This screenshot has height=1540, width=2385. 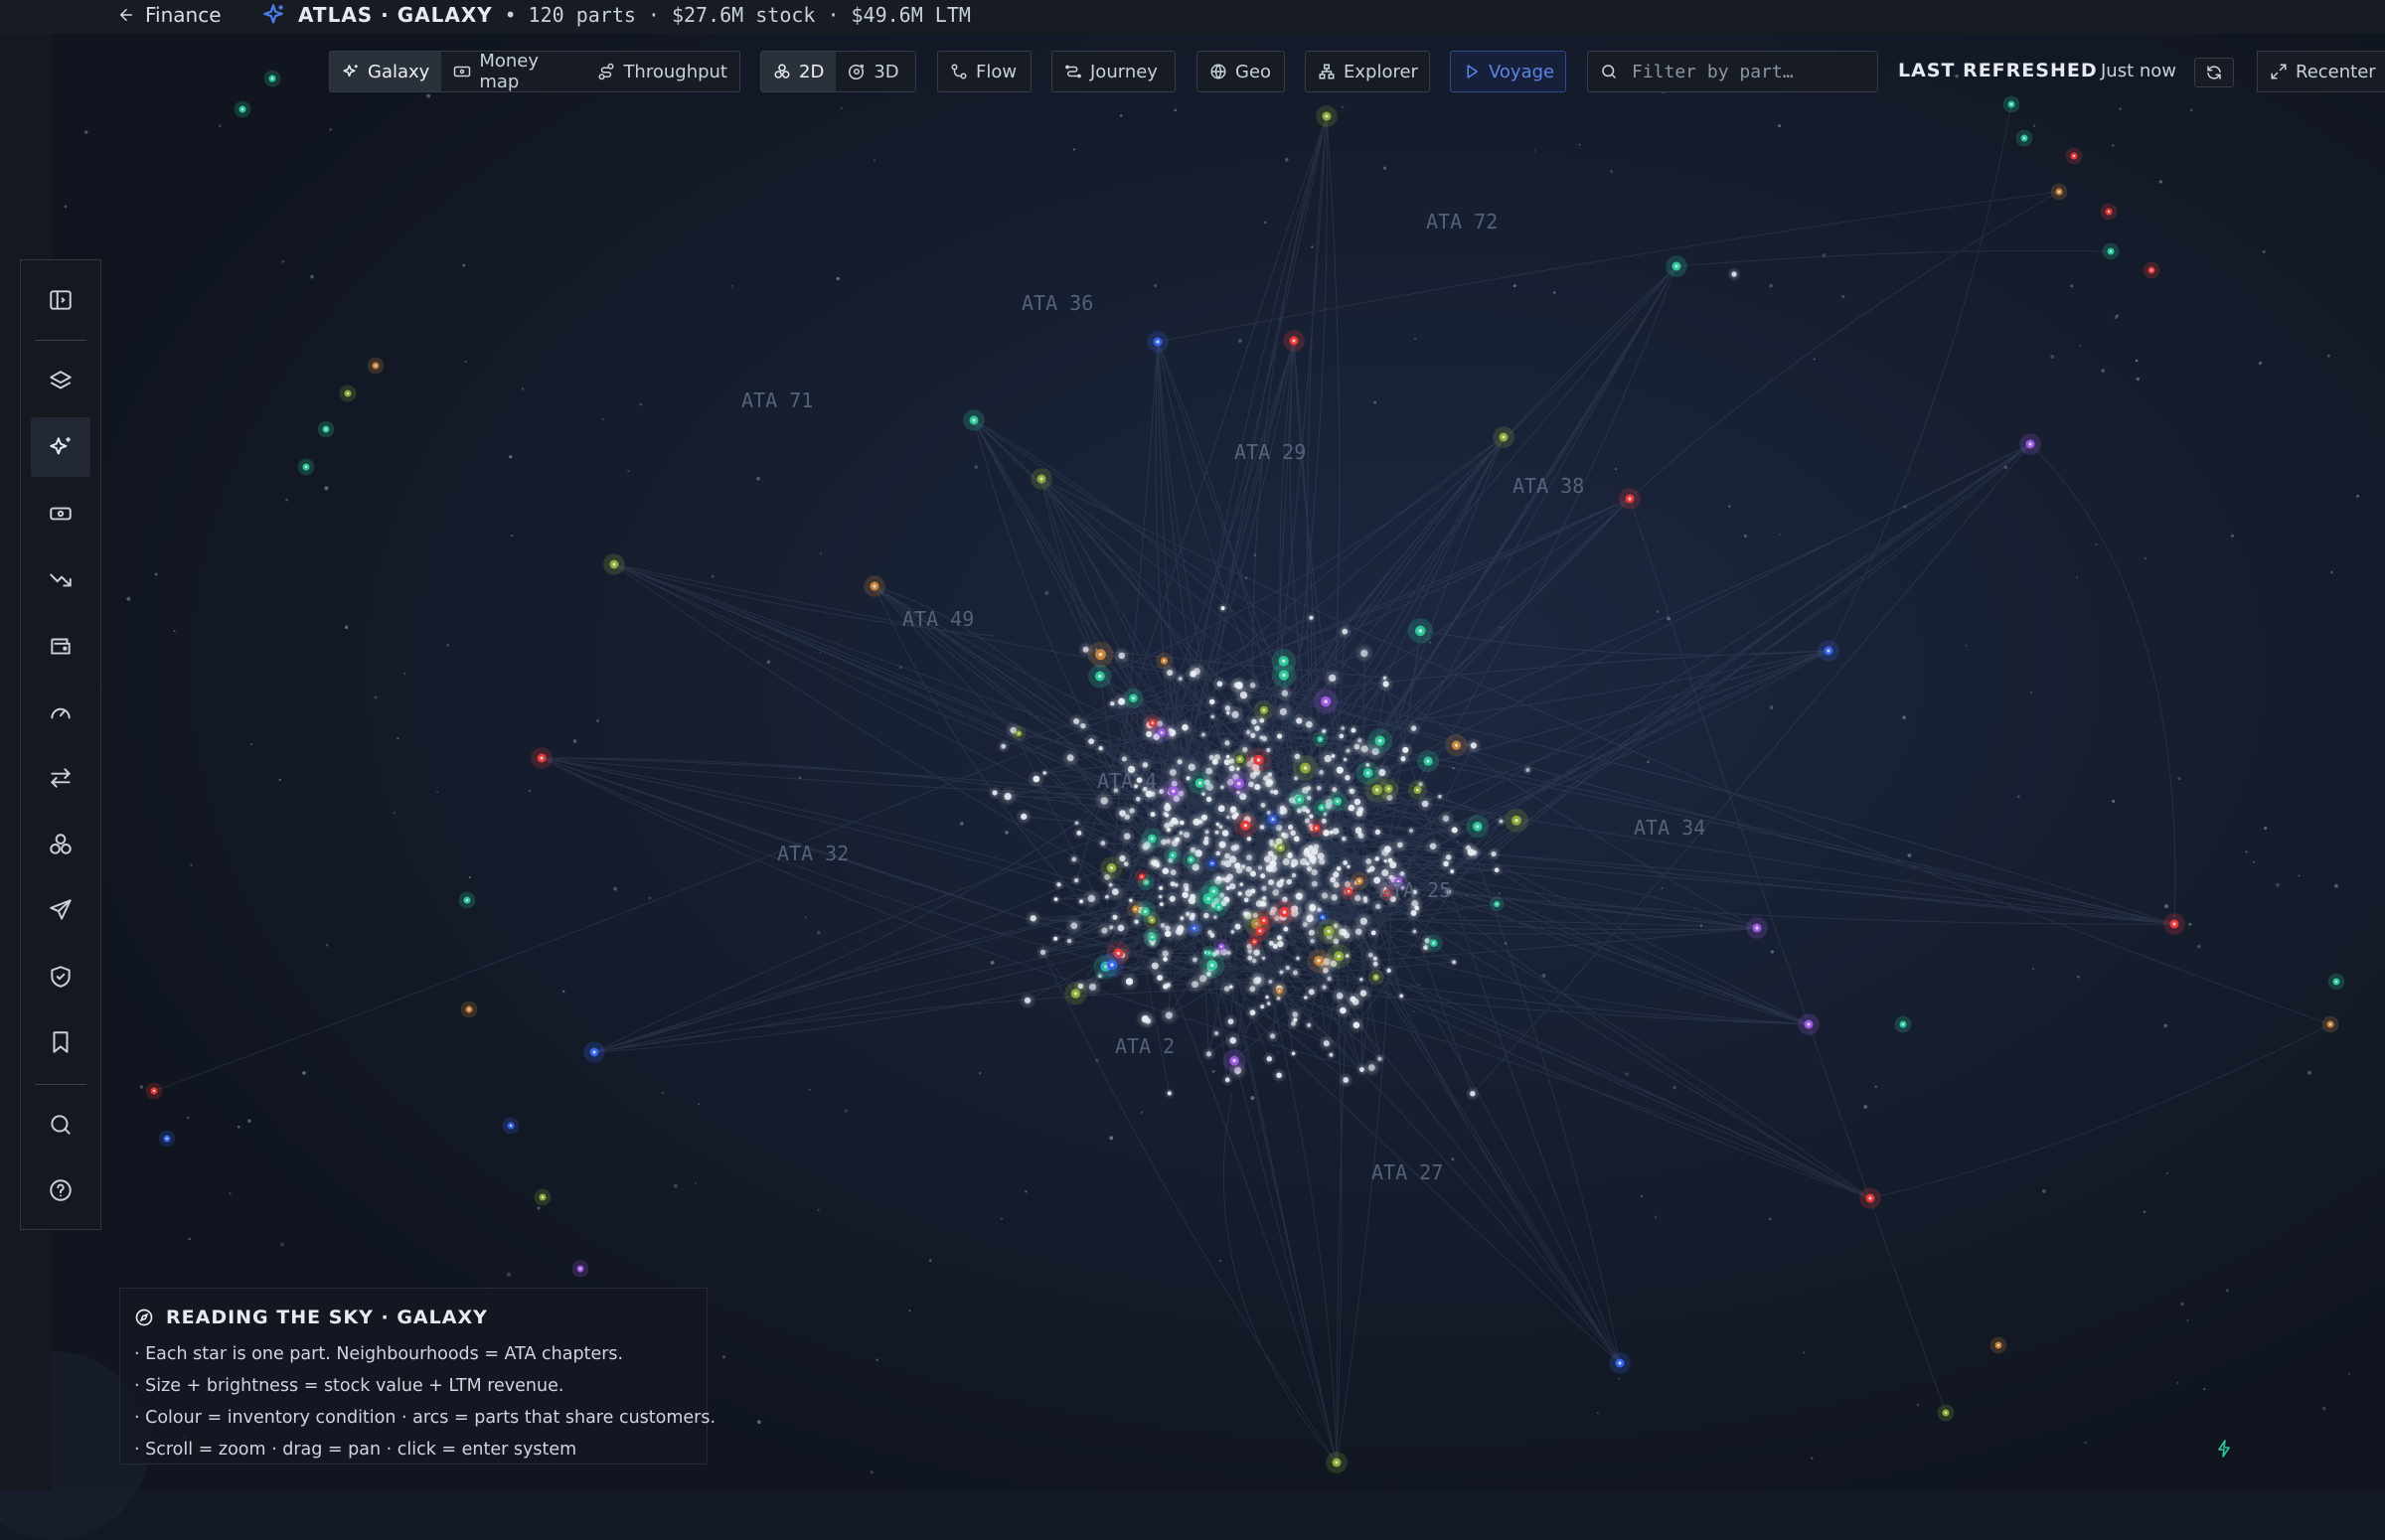 What do you see at coordinates (169, 15) in the screenshot?
I see `back-to-finance-link: Finance` at bounding box center [169, 15].